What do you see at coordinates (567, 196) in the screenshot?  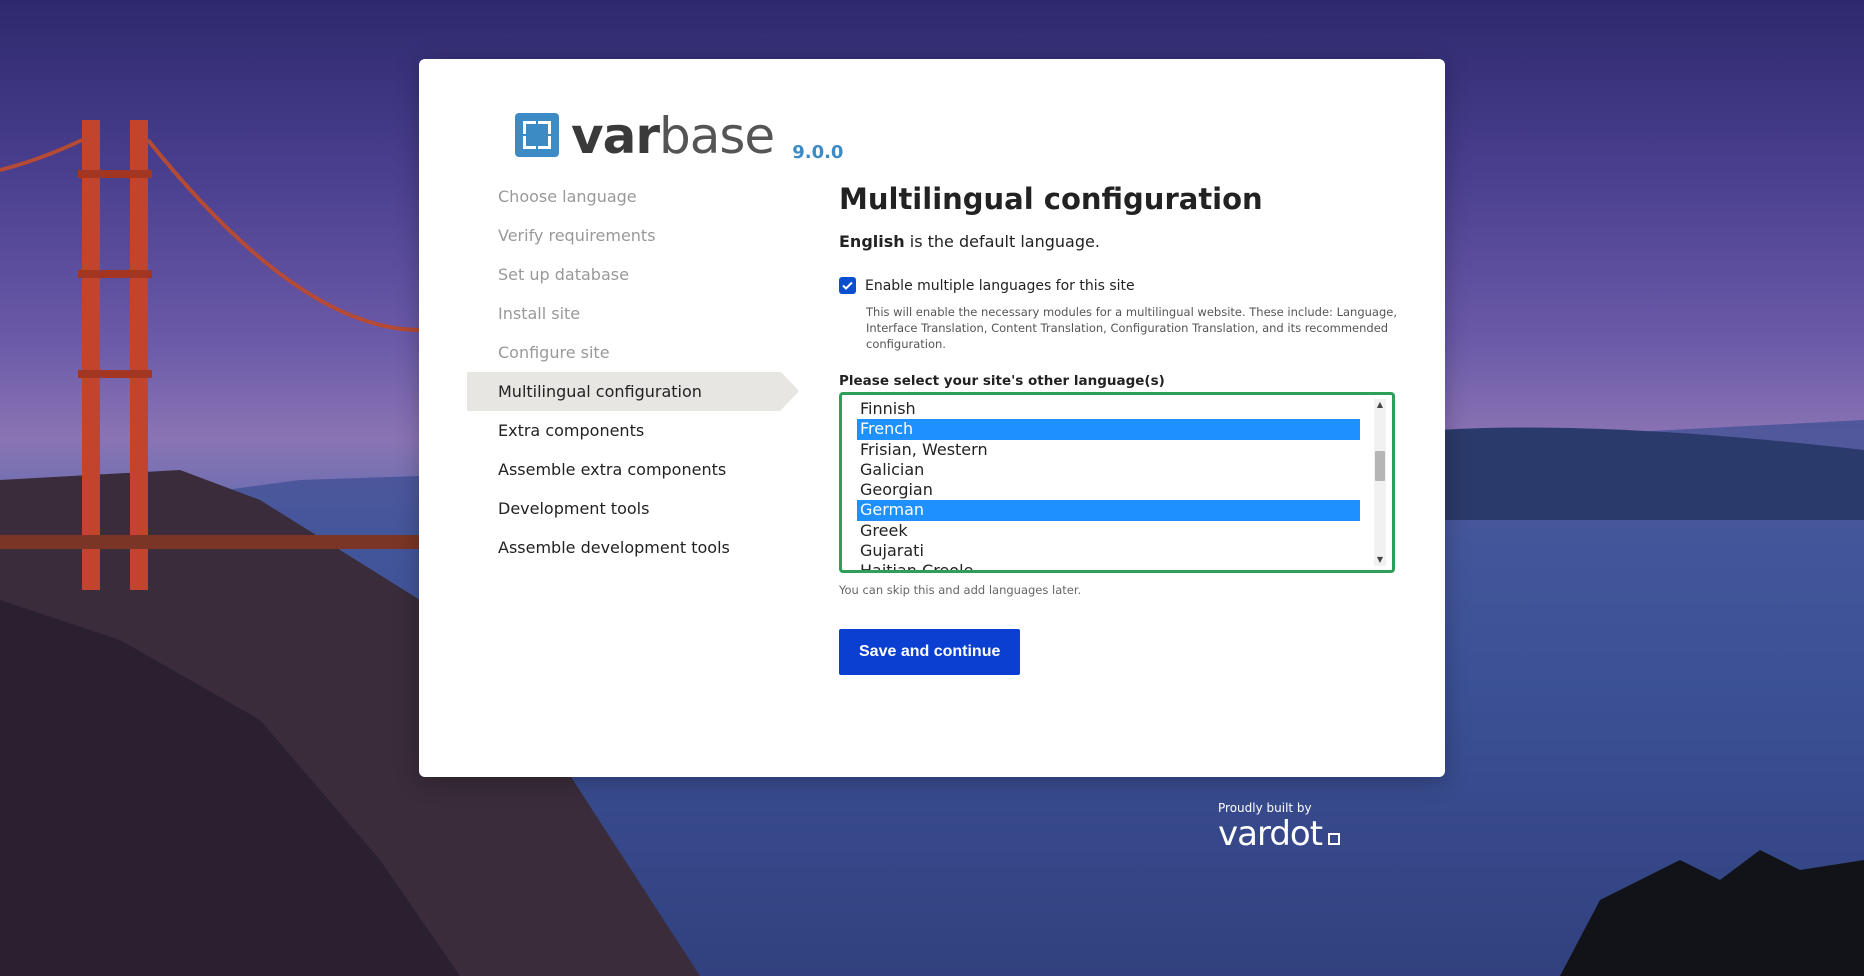 I see `step-choose-language: Choose language` at bounding box center [567, 196].